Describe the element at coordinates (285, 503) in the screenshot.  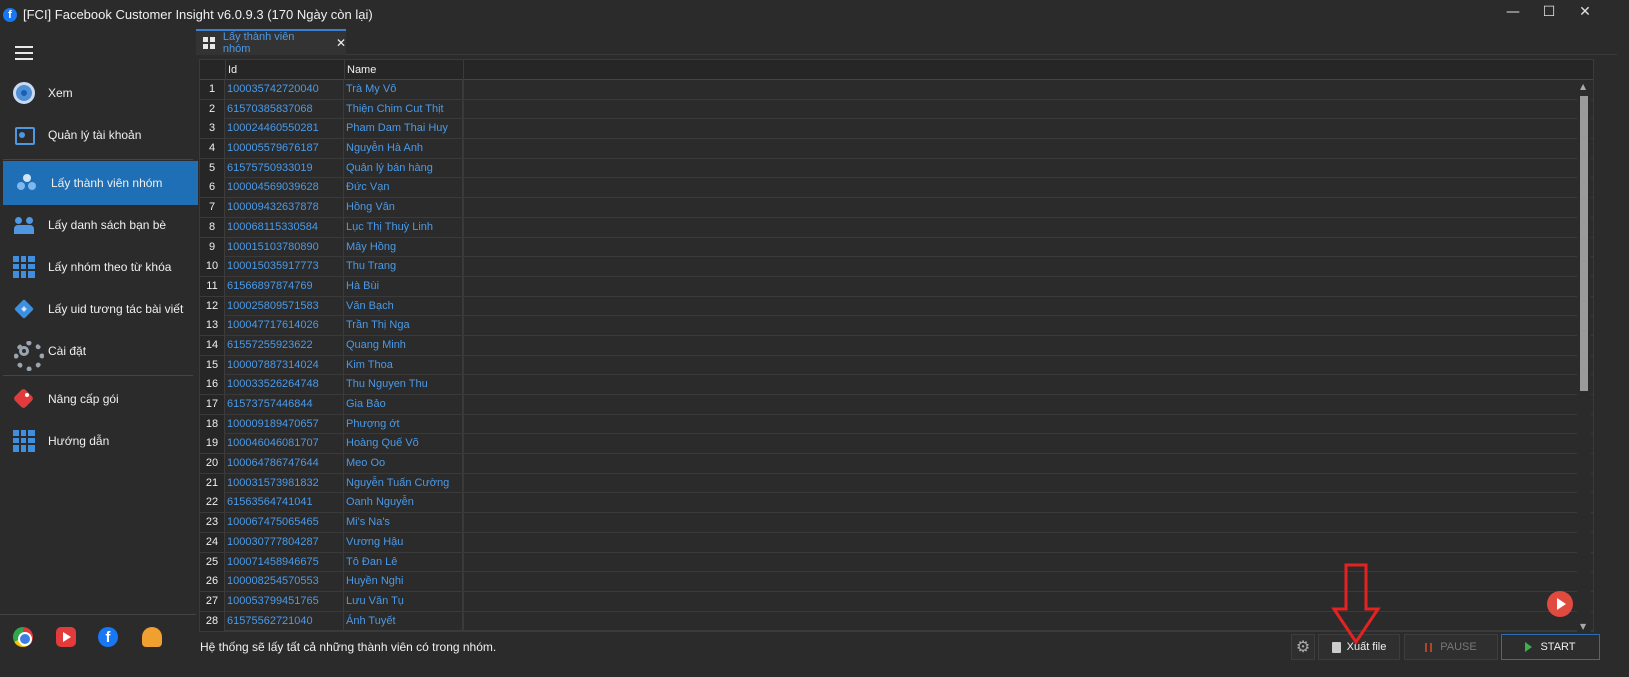
I see `cell-id: 61563564741041` at that location.